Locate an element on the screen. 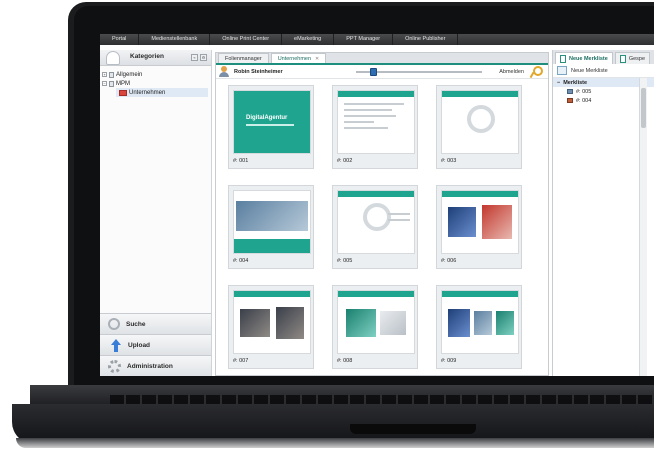  nav-item-ppt-manager: PPT Manager is located at coordinates (364, 39).